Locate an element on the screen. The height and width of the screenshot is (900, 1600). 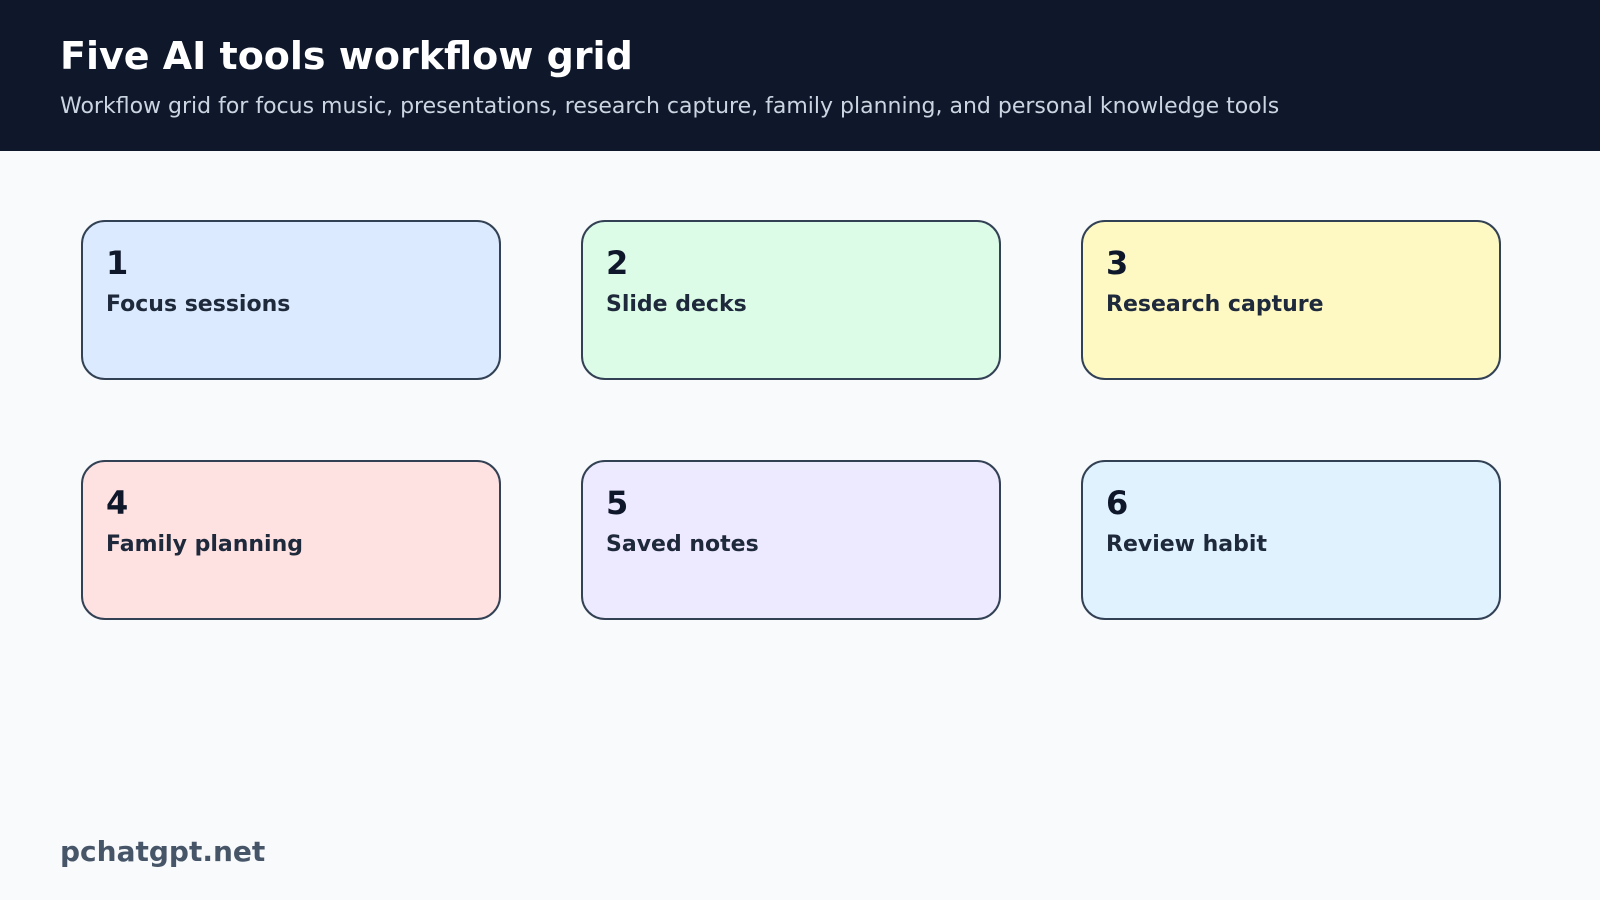
card-label: Family planning is located at coordinates (205, 544).